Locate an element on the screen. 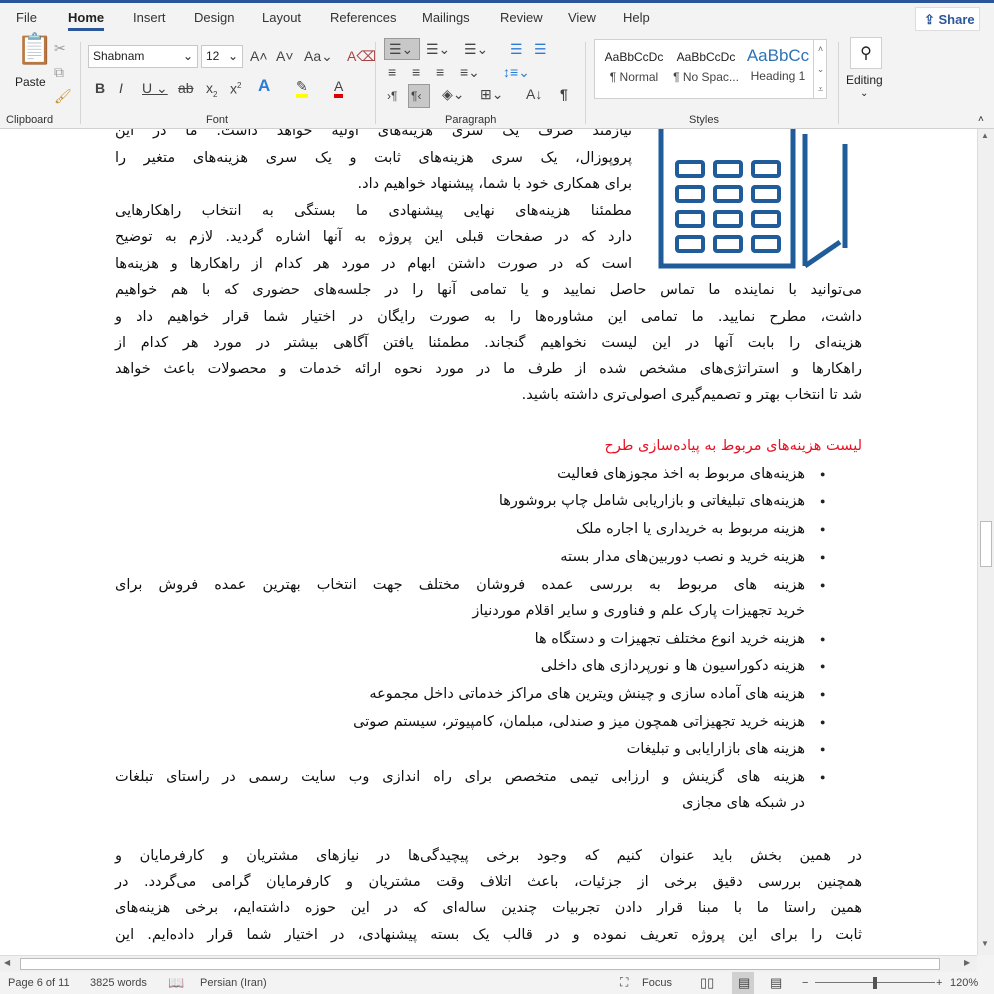 The image size is (994, 994). show-marks-icon: ¶ is located at coordinates (564, 94).